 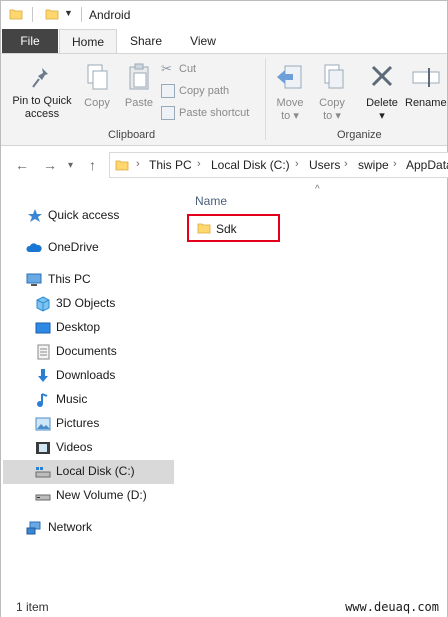 What do you see at coordinates (139, 76) in the screenshot?
I see `paste-icon` at bounding box center [139, 76].